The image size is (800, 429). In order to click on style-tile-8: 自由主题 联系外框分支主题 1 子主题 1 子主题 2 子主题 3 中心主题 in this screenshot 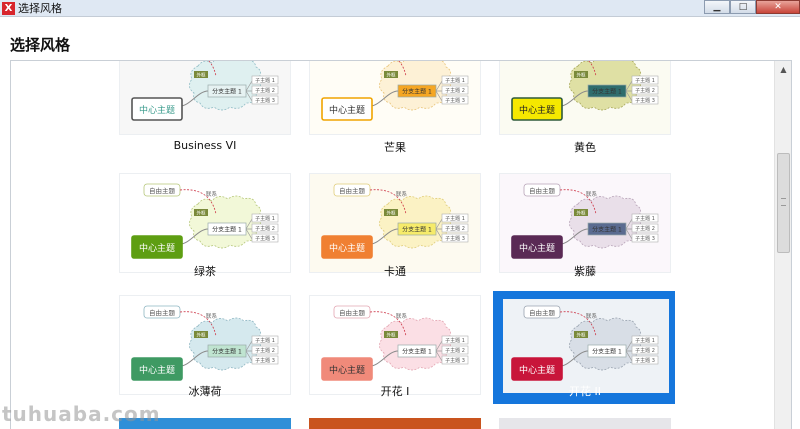, I will do `click(585, 345)`.